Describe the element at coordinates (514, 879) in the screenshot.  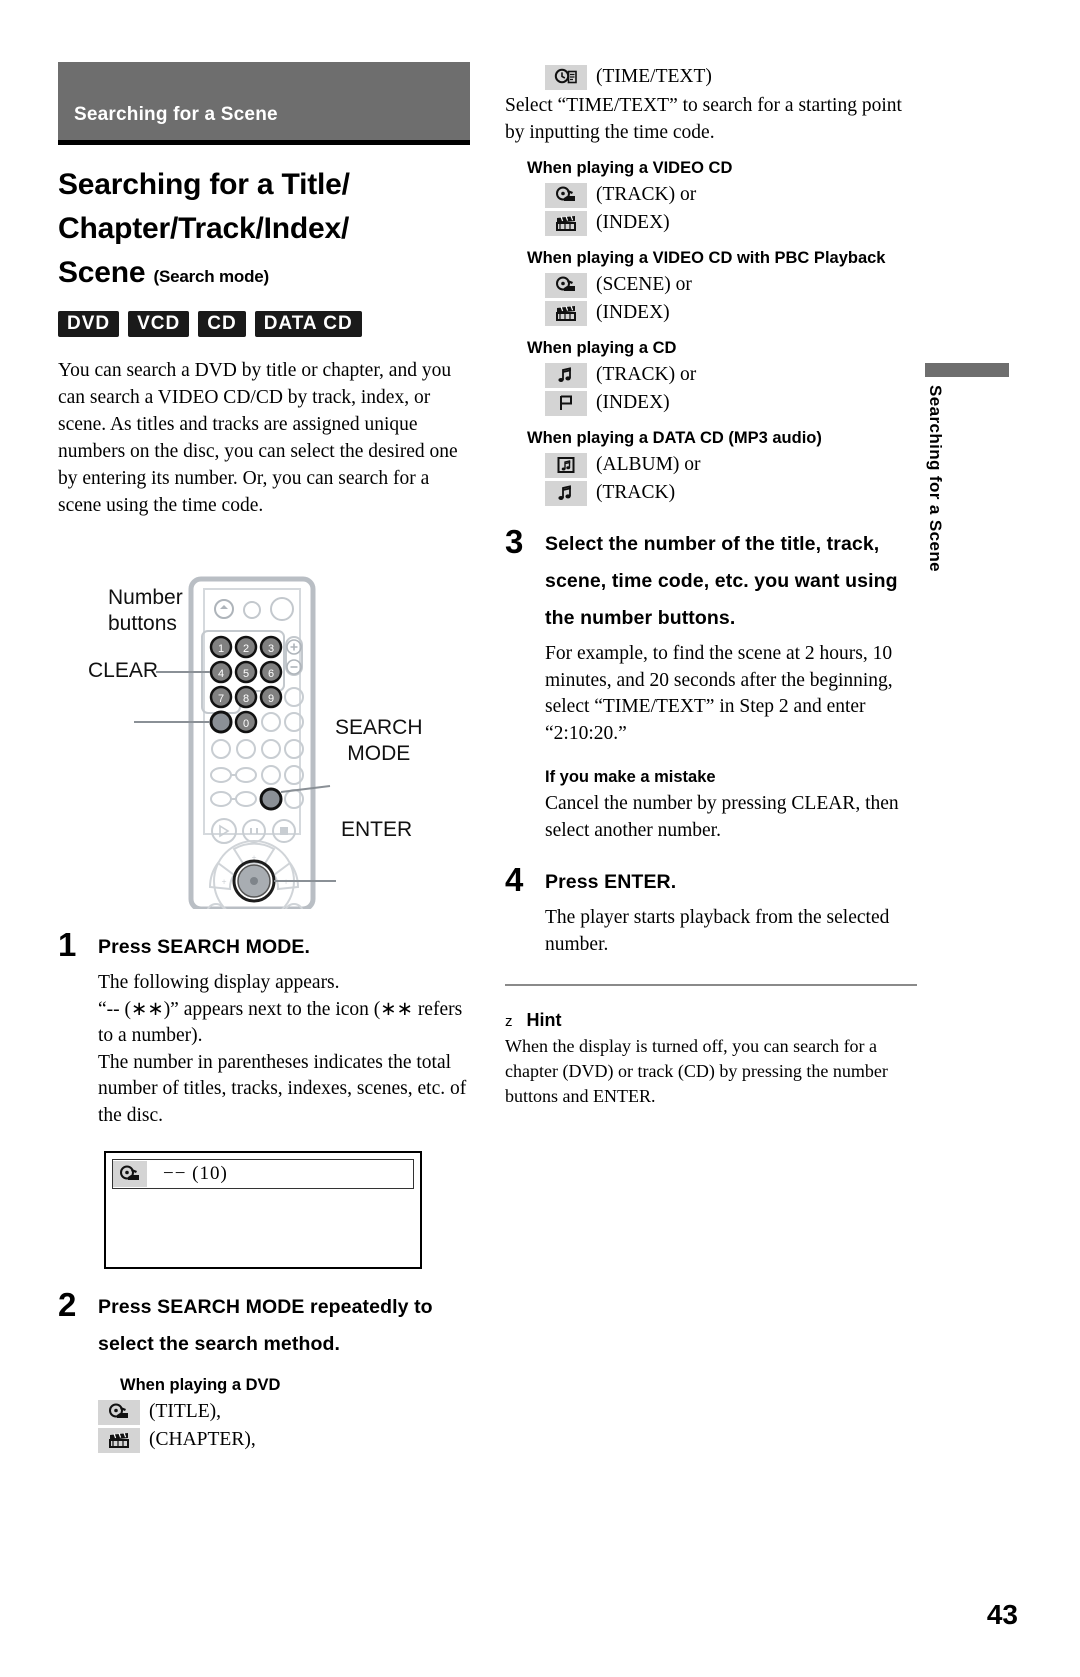
I see `step-4-number: 4` at that location.